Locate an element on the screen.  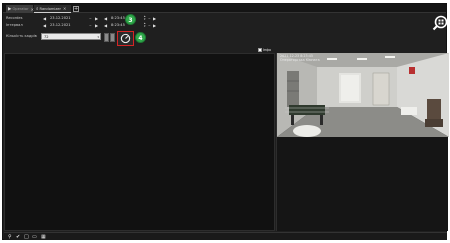
recordes-label: Recordes is located at coordinates (14, 18).